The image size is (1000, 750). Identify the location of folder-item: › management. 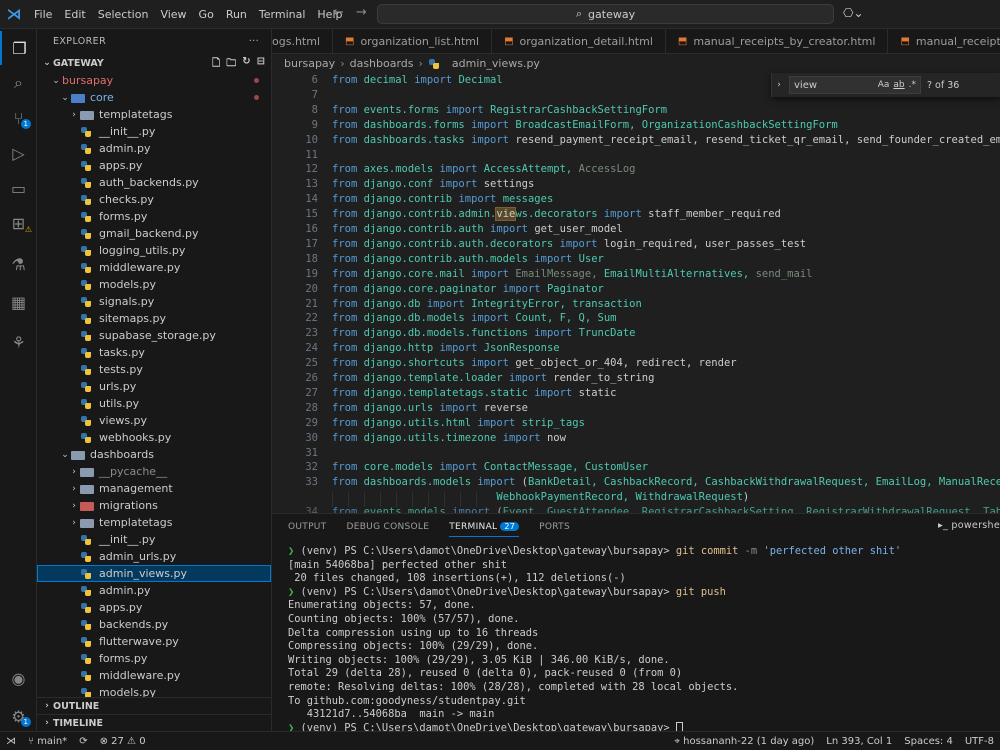
(154, 488).